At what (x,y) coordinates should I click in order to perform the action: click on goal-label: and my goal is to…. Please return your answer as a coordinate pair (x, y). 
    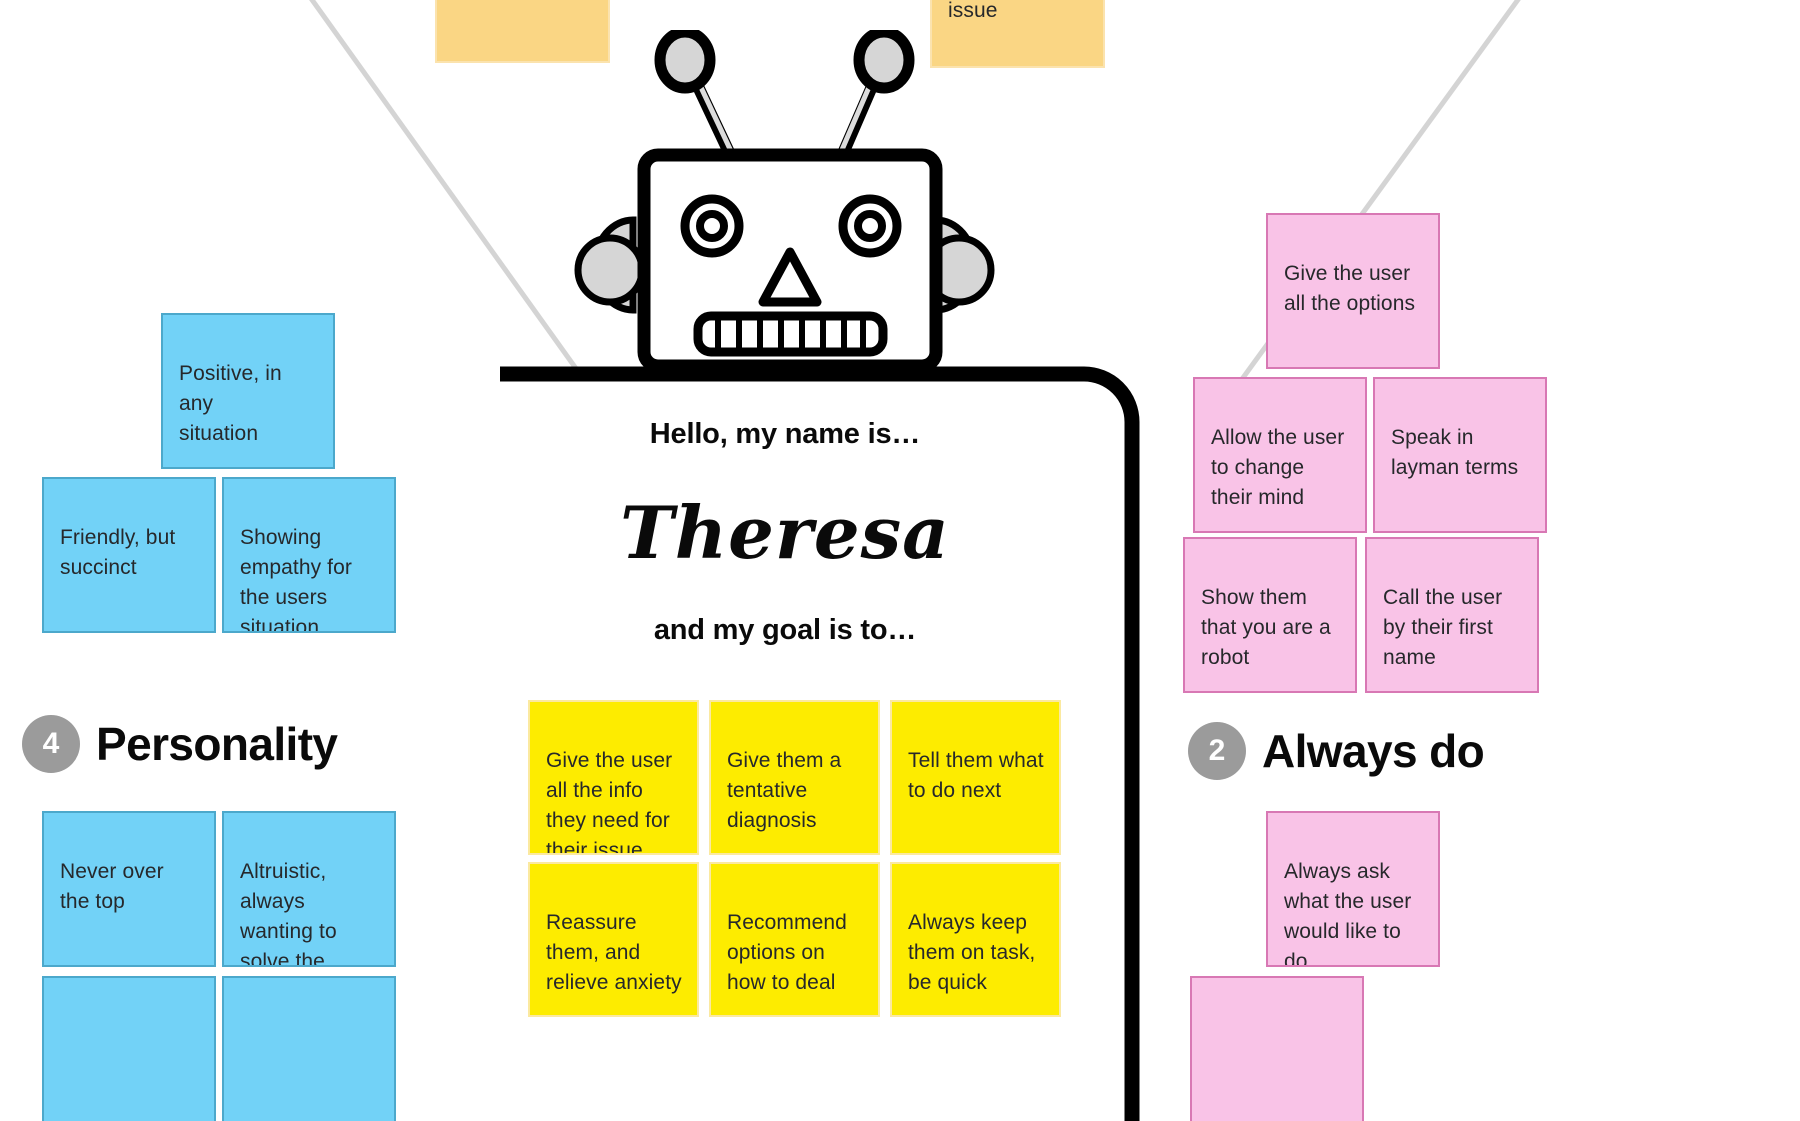
    Looking at the image, I should click on (785, 630).